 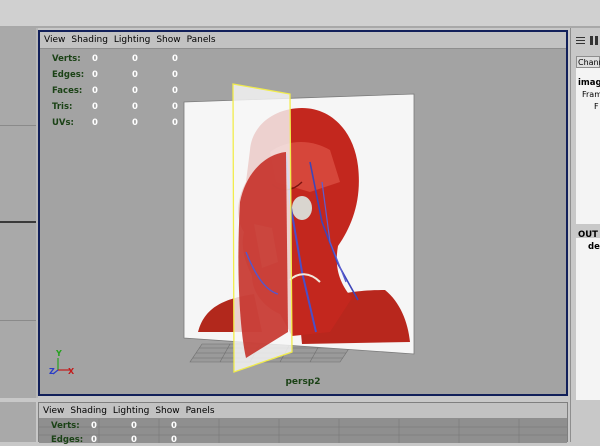 What do you see at coordinates (87, 409) in the screenshot?
I see `menu-shading: Shading` at bounding box center [87, 409].